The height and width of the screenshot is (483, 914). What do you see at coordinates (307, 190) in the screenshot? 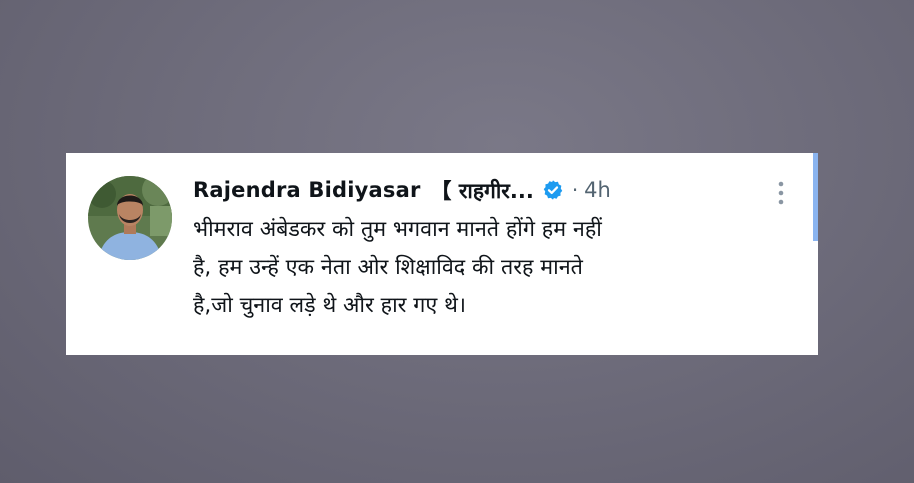
I see `author-name: Rajendra Bidiyasar` at bounding box center [307, 190].